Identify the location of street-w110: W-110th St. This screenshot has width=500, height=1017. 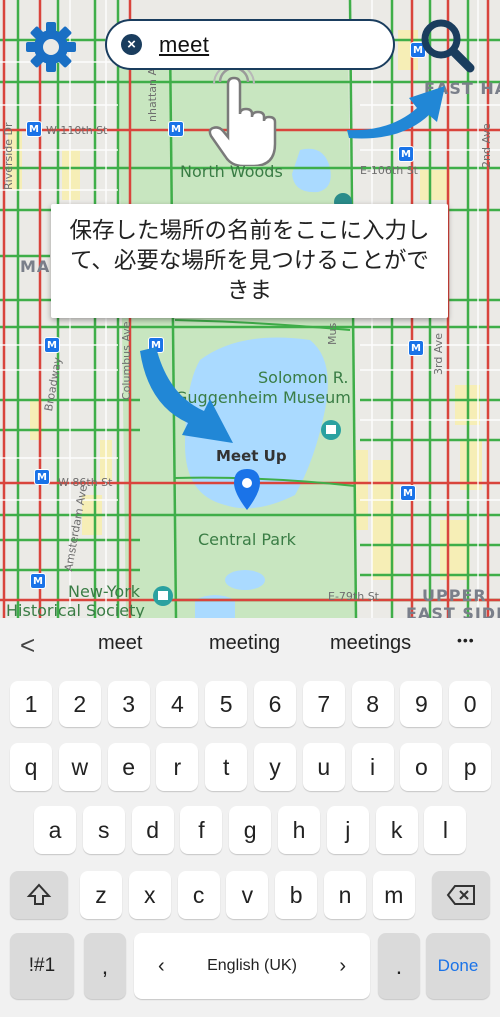
(77, 130).